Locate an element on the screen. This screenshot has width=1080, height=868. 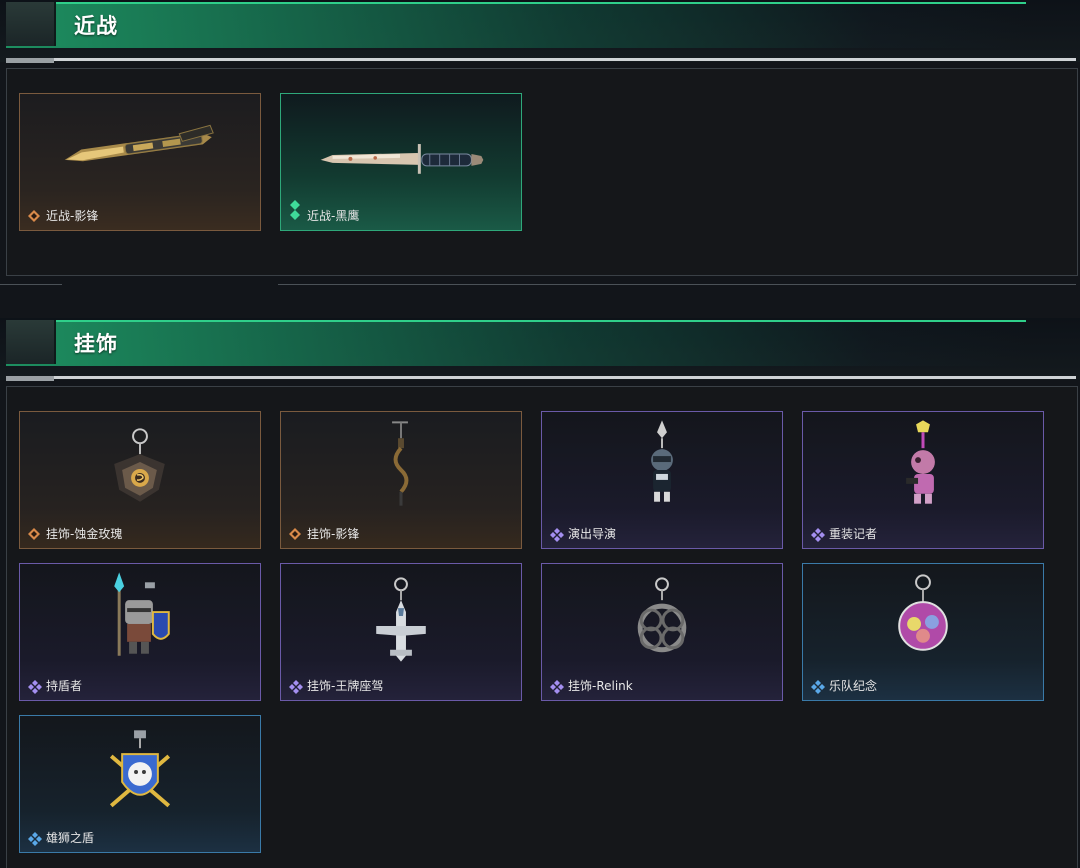
item-label-row: 近战-影锋 is located at coordinates (63, 215).